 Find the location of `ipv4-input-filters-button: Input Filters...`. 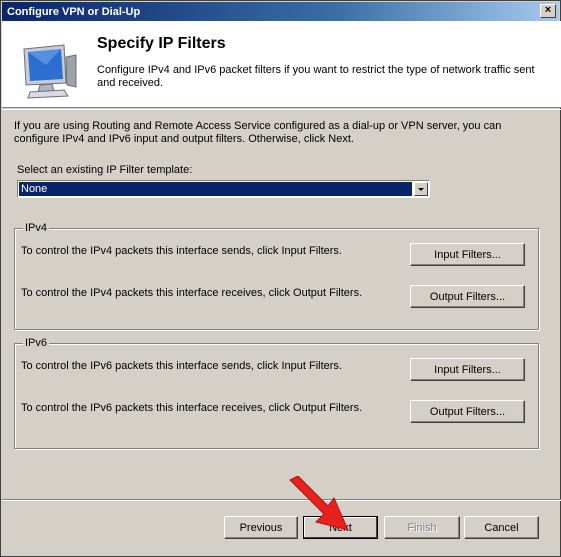

ipv4-input-filters-button: Input Filters... is located at coordinates (467, 254).